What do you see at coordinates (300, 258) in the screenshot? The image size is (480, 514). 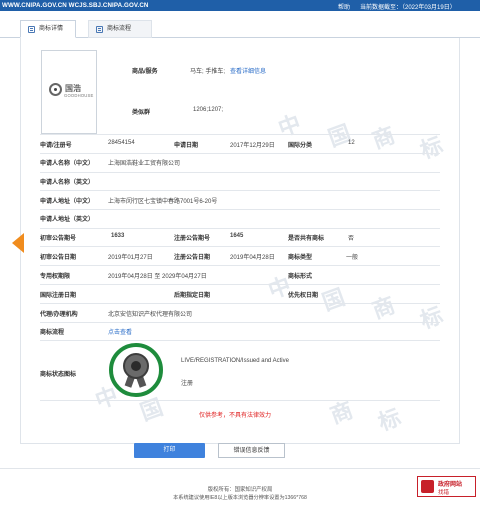 I see `tm-type-label: 商标类型` at bounding box center [300, 258].